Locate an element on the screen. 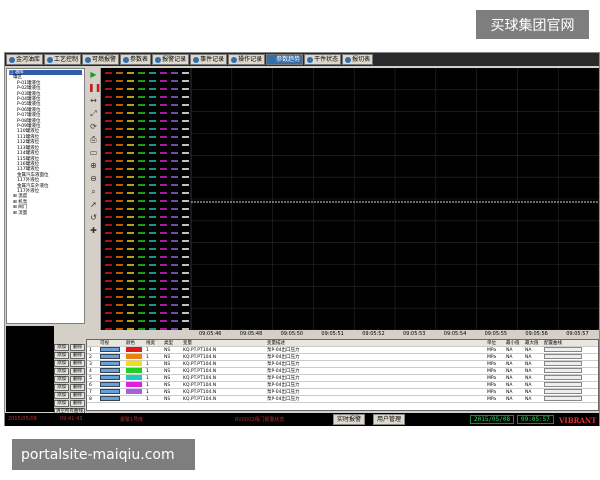 This screenshot has height=480, width=600. print-icon: ⎙ is located at coordinates (93, 140).